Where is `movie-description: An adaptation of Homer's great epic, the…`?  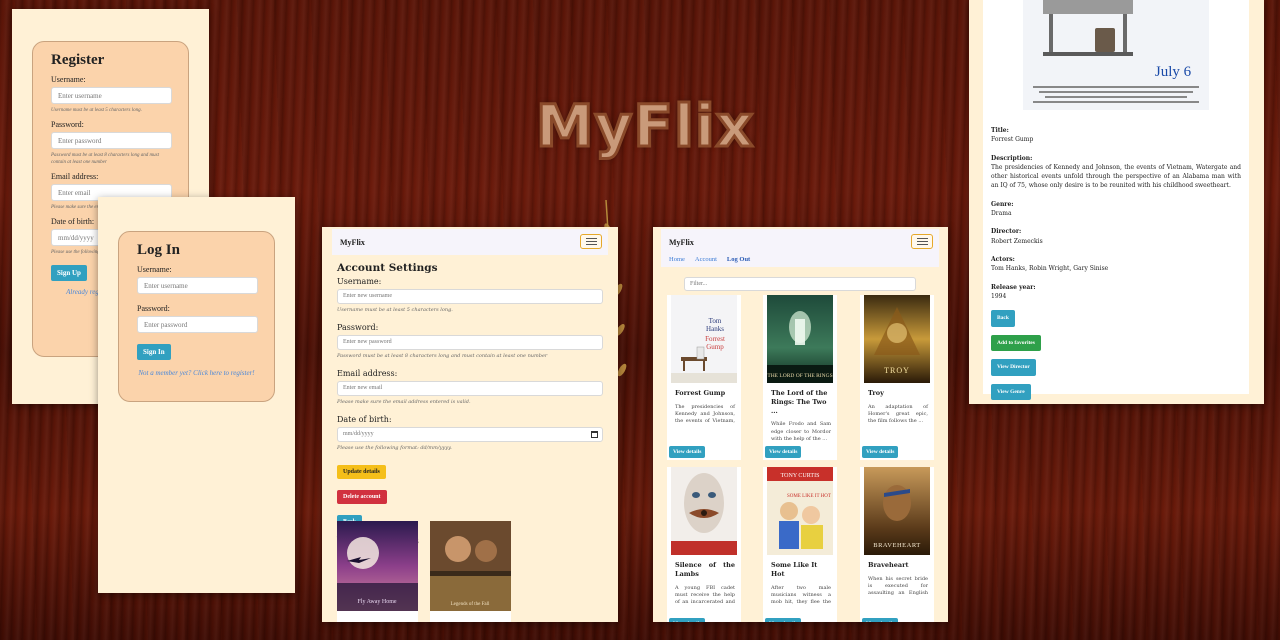 movie-description: An adaptation of Homer's great epic, the… is located at coordinates (898, 414).